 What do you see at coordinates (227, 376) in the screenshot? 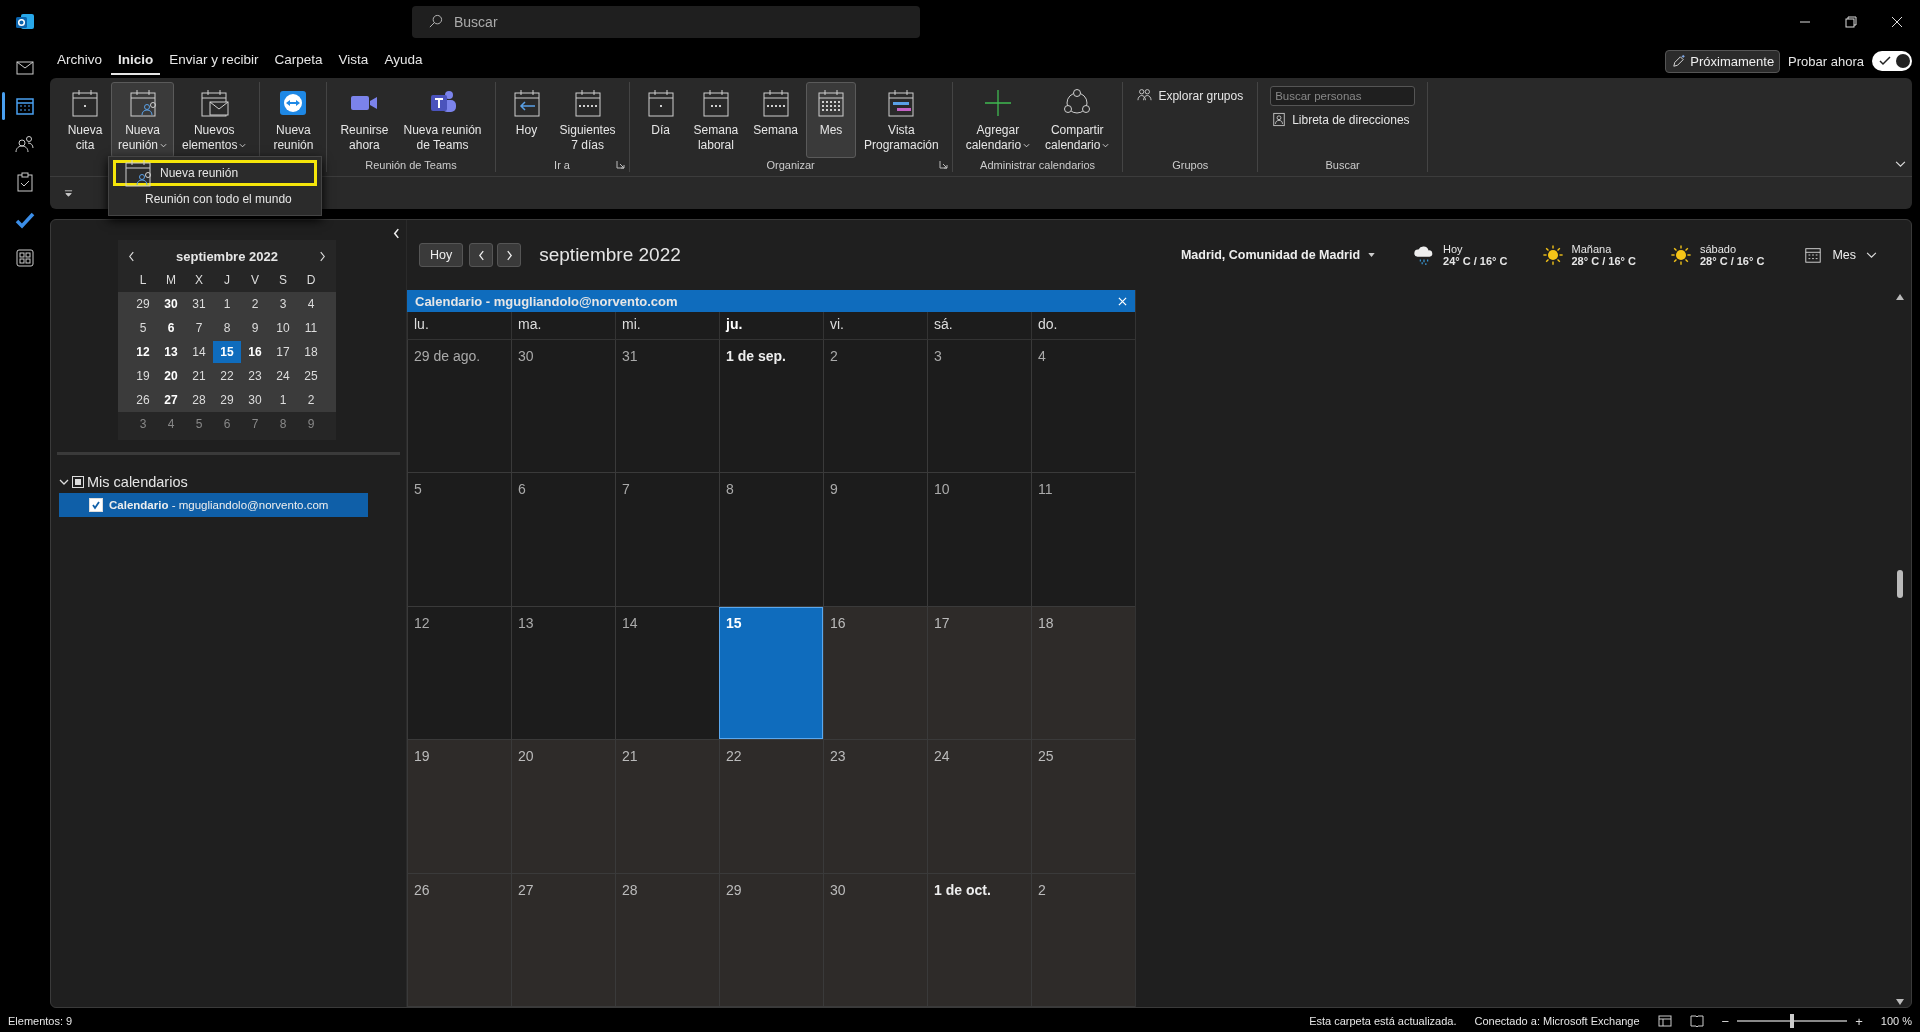
I see `mini-calendar-day: 22` at bounding box center [227, 376].